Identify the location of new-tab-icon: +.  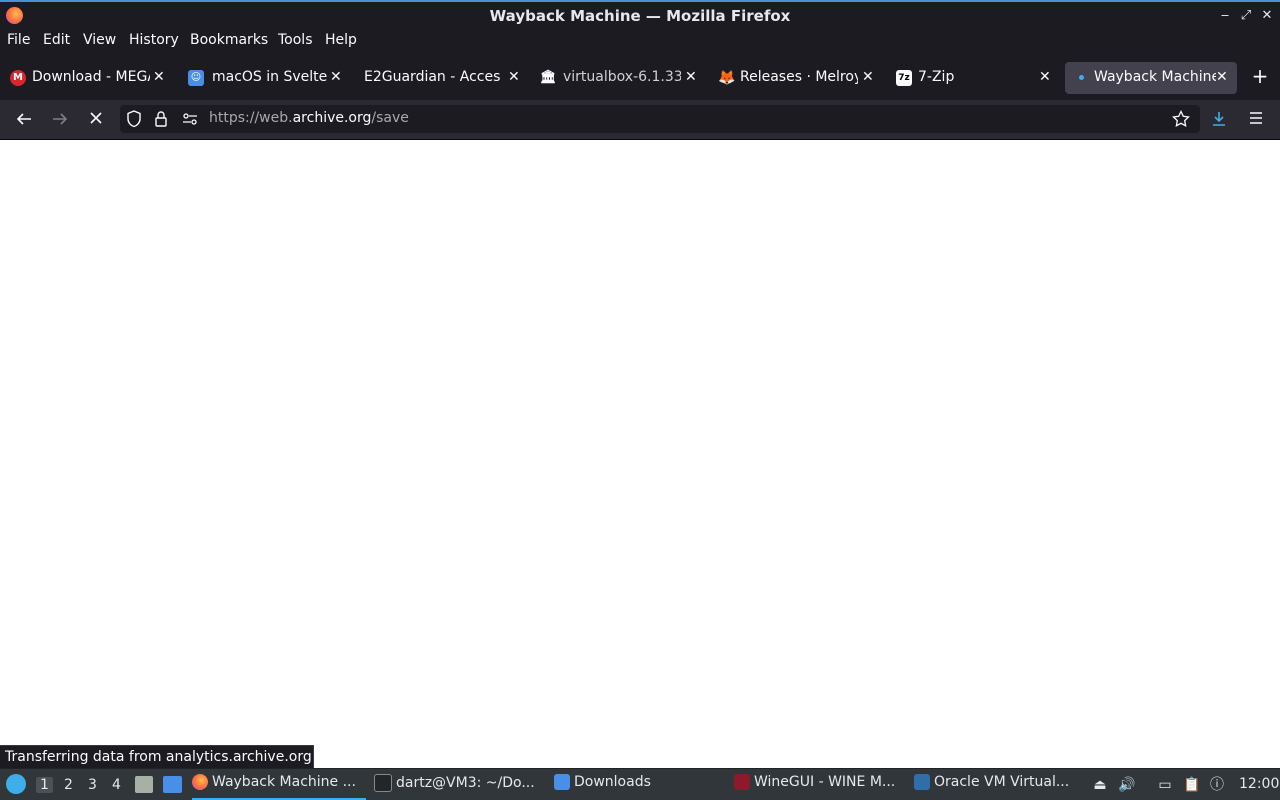
(1260, 76).